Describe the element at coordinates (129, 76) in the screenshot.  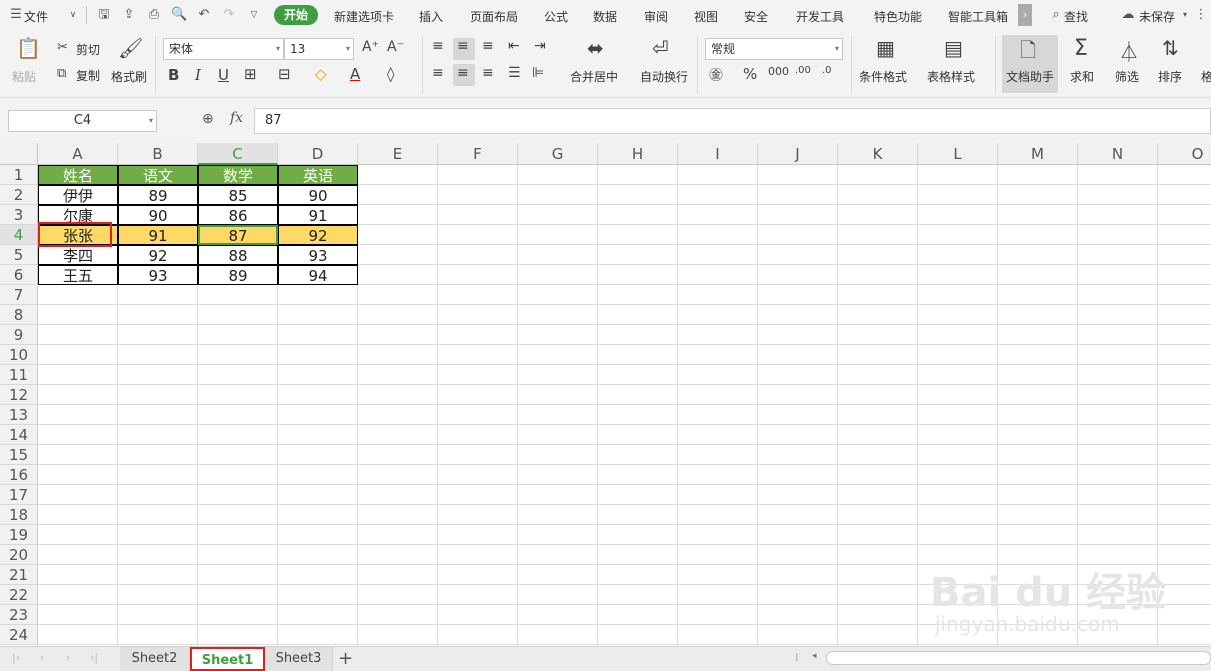
I see `format-painter-button: 格式刷` at that location.